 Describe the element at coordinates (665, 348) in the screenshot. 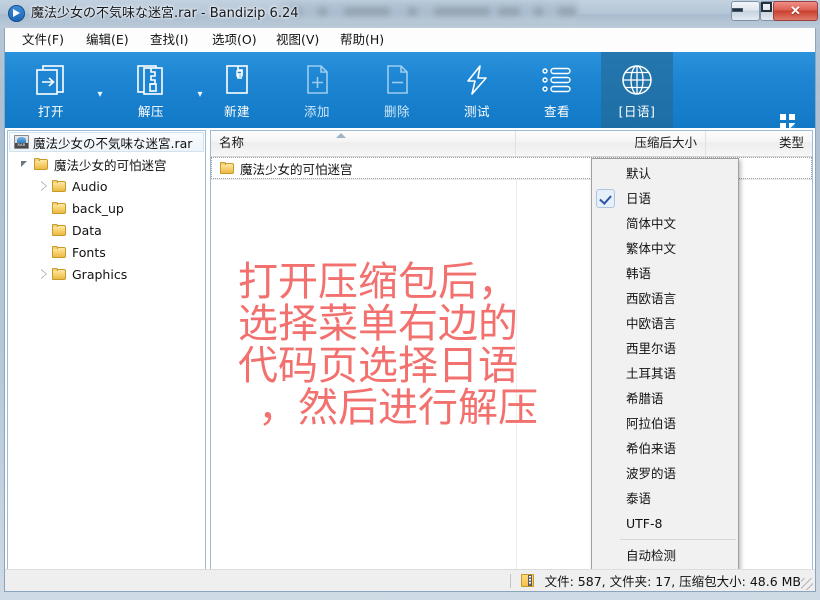

I see `menu-item-cyrillic: 西里尔语` at that location.